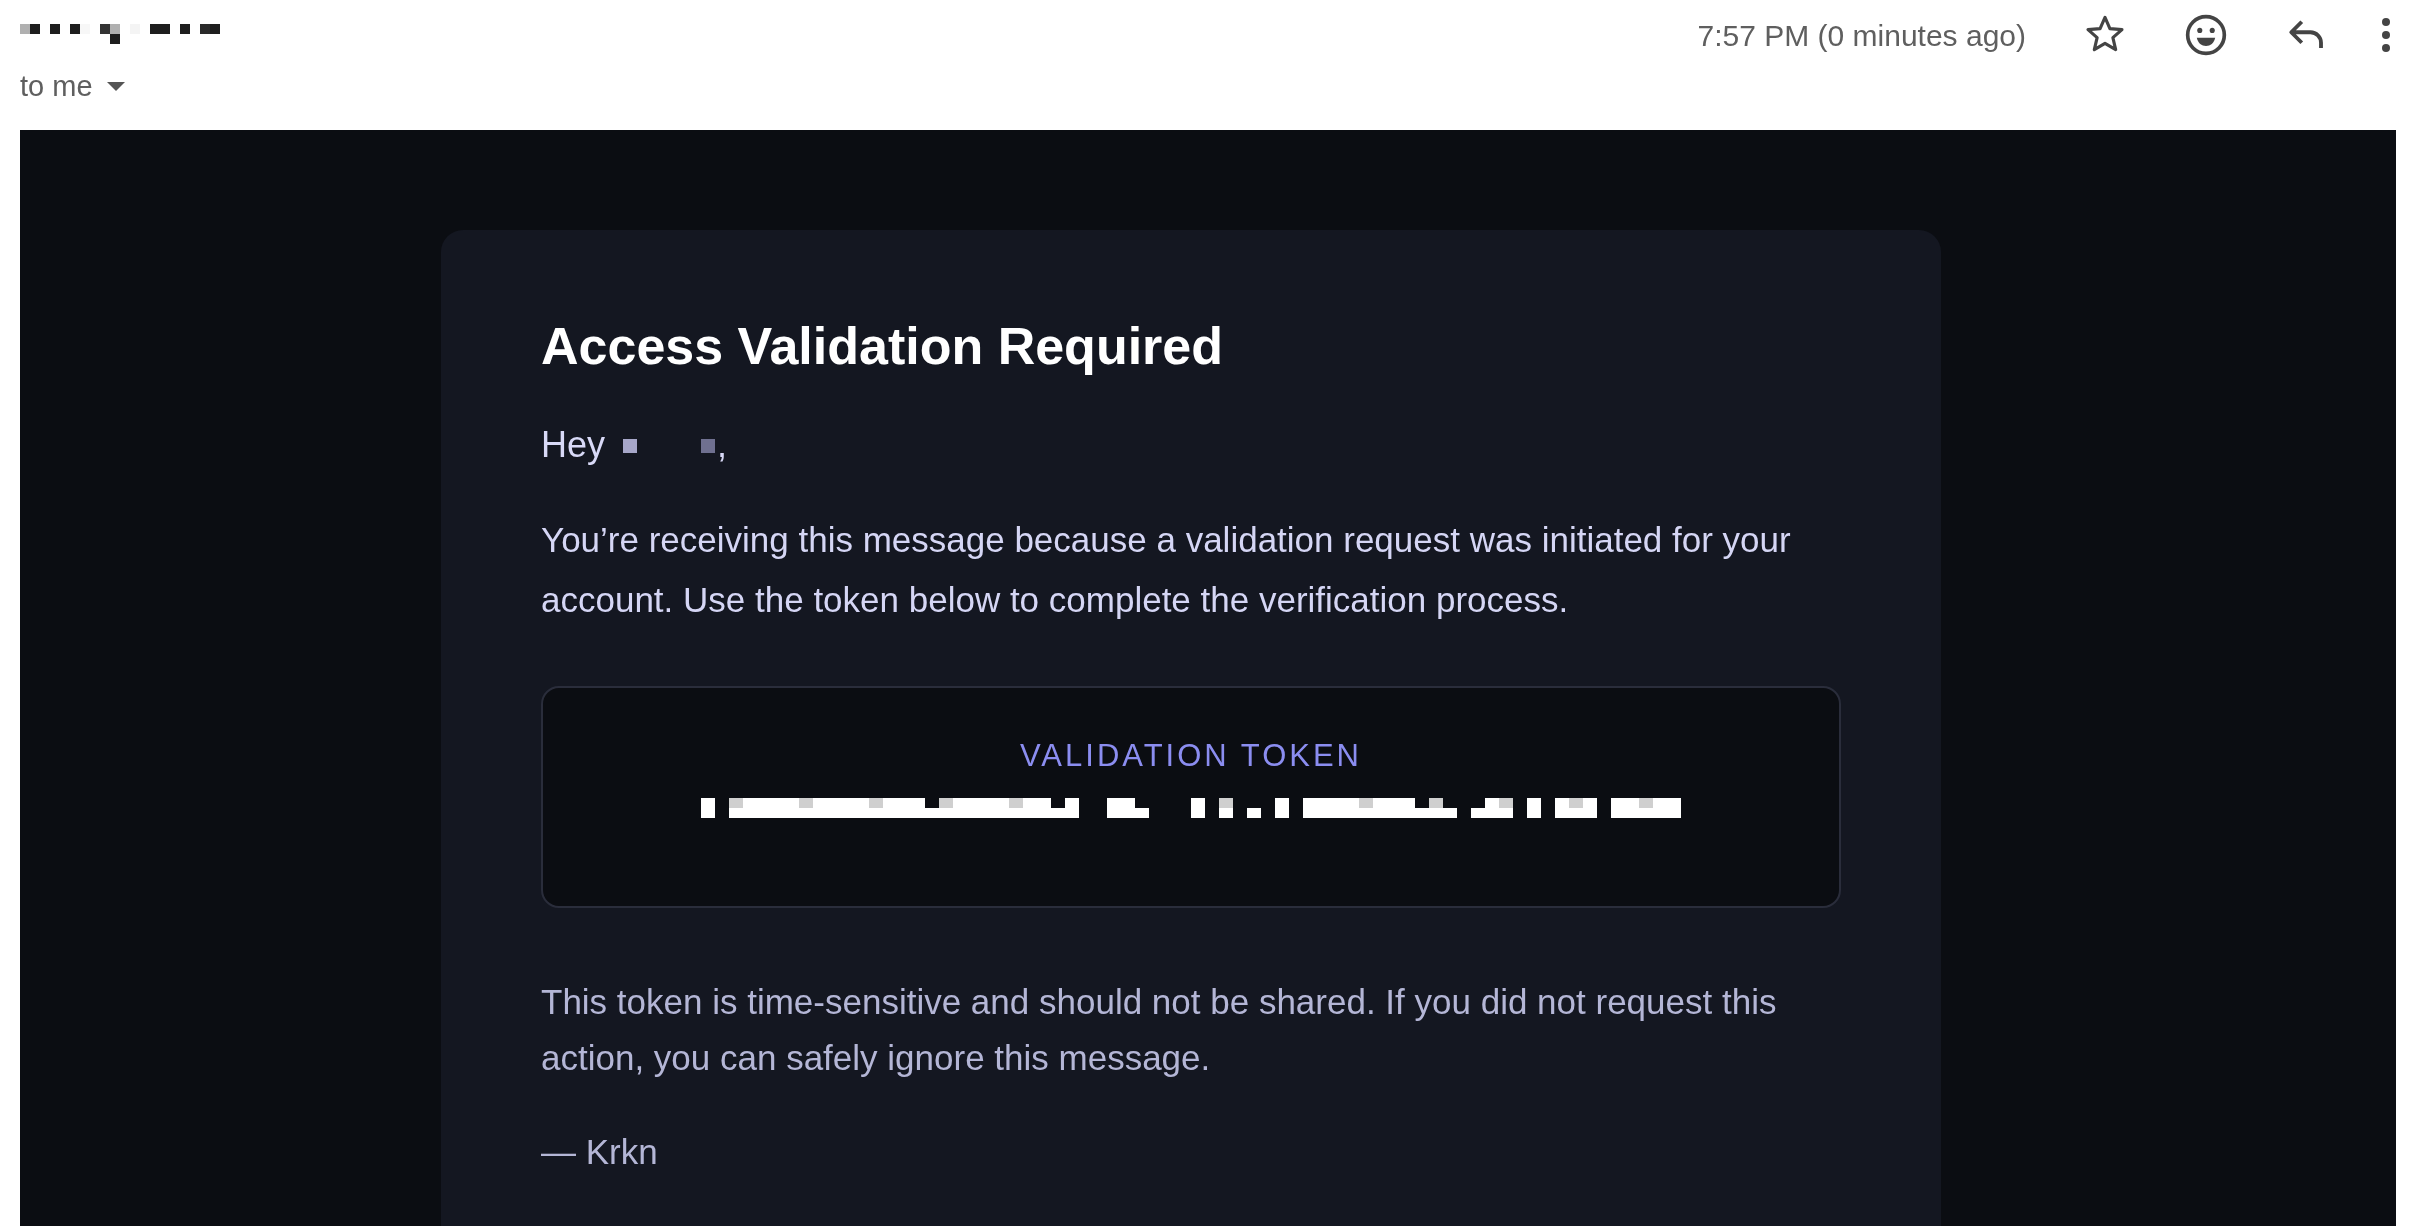  What do you see at coordinates (1191, 756) in the screenshot?
I see `token-label: VALIDATION TOKEN` at bounding box center [1191, 756].